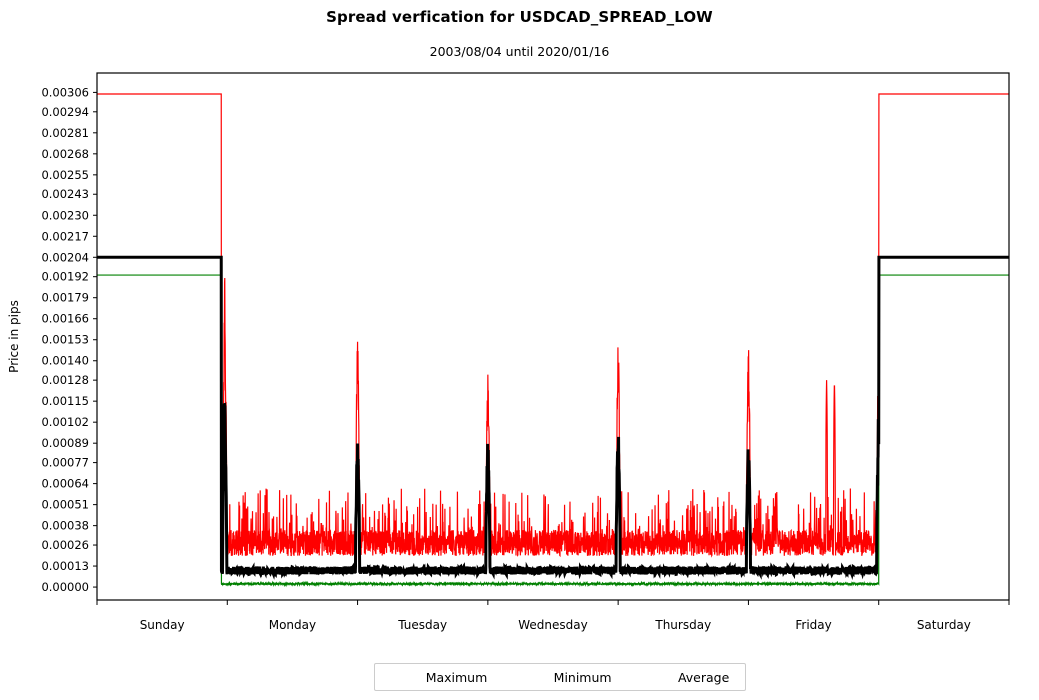  I want to click on legend-item-minimum: Minimum, so click(565, 677).